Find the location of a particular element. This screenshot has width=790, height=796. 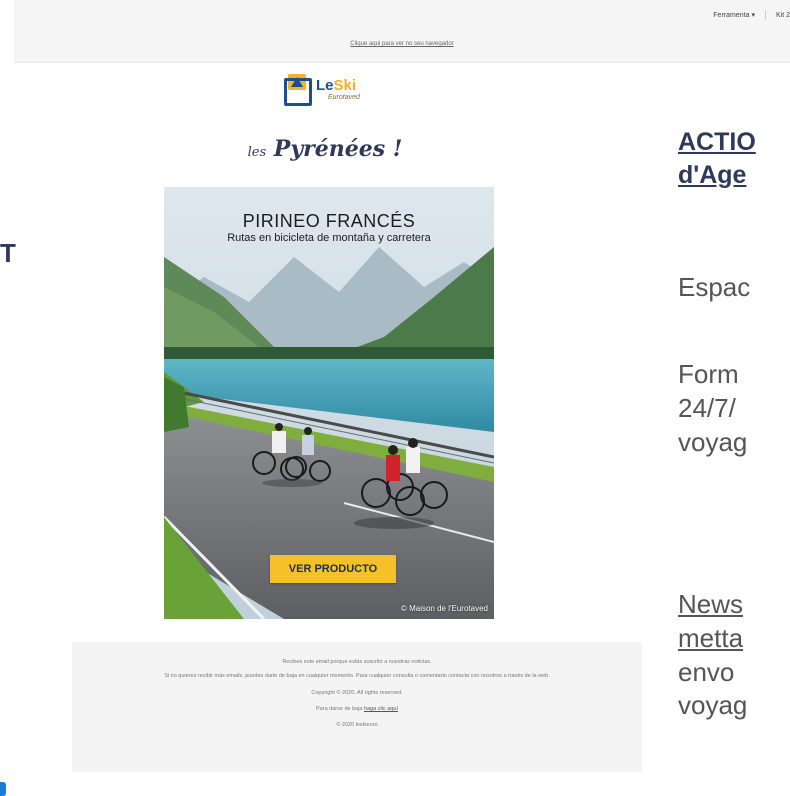

logo-mark-icon is located at coordinates (297, 90).